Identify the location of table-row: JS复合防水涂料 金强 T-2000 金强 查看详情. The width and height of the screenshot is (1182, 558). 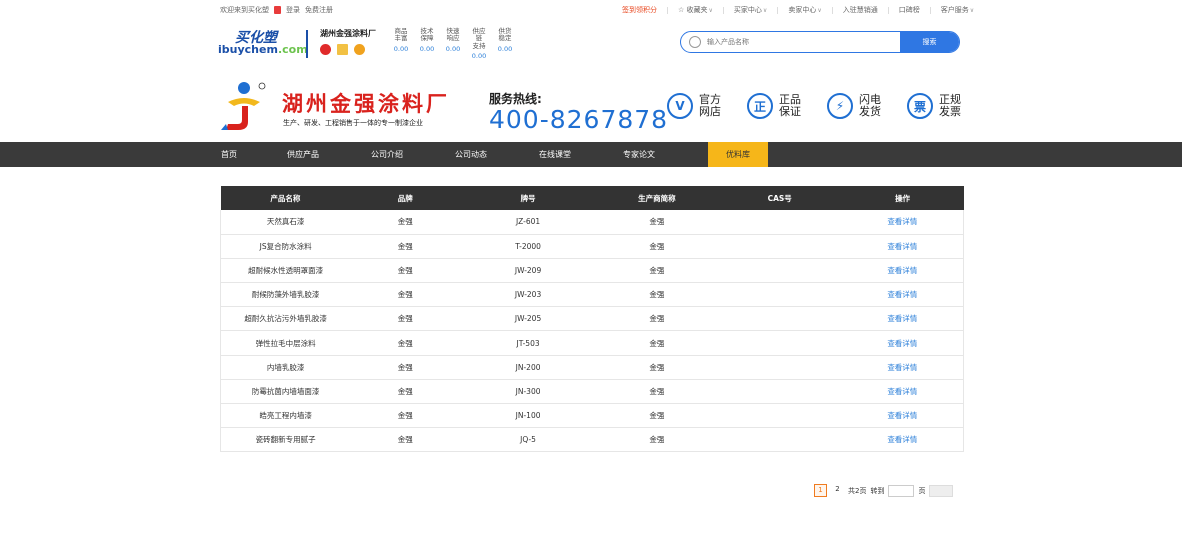
(592, 246).